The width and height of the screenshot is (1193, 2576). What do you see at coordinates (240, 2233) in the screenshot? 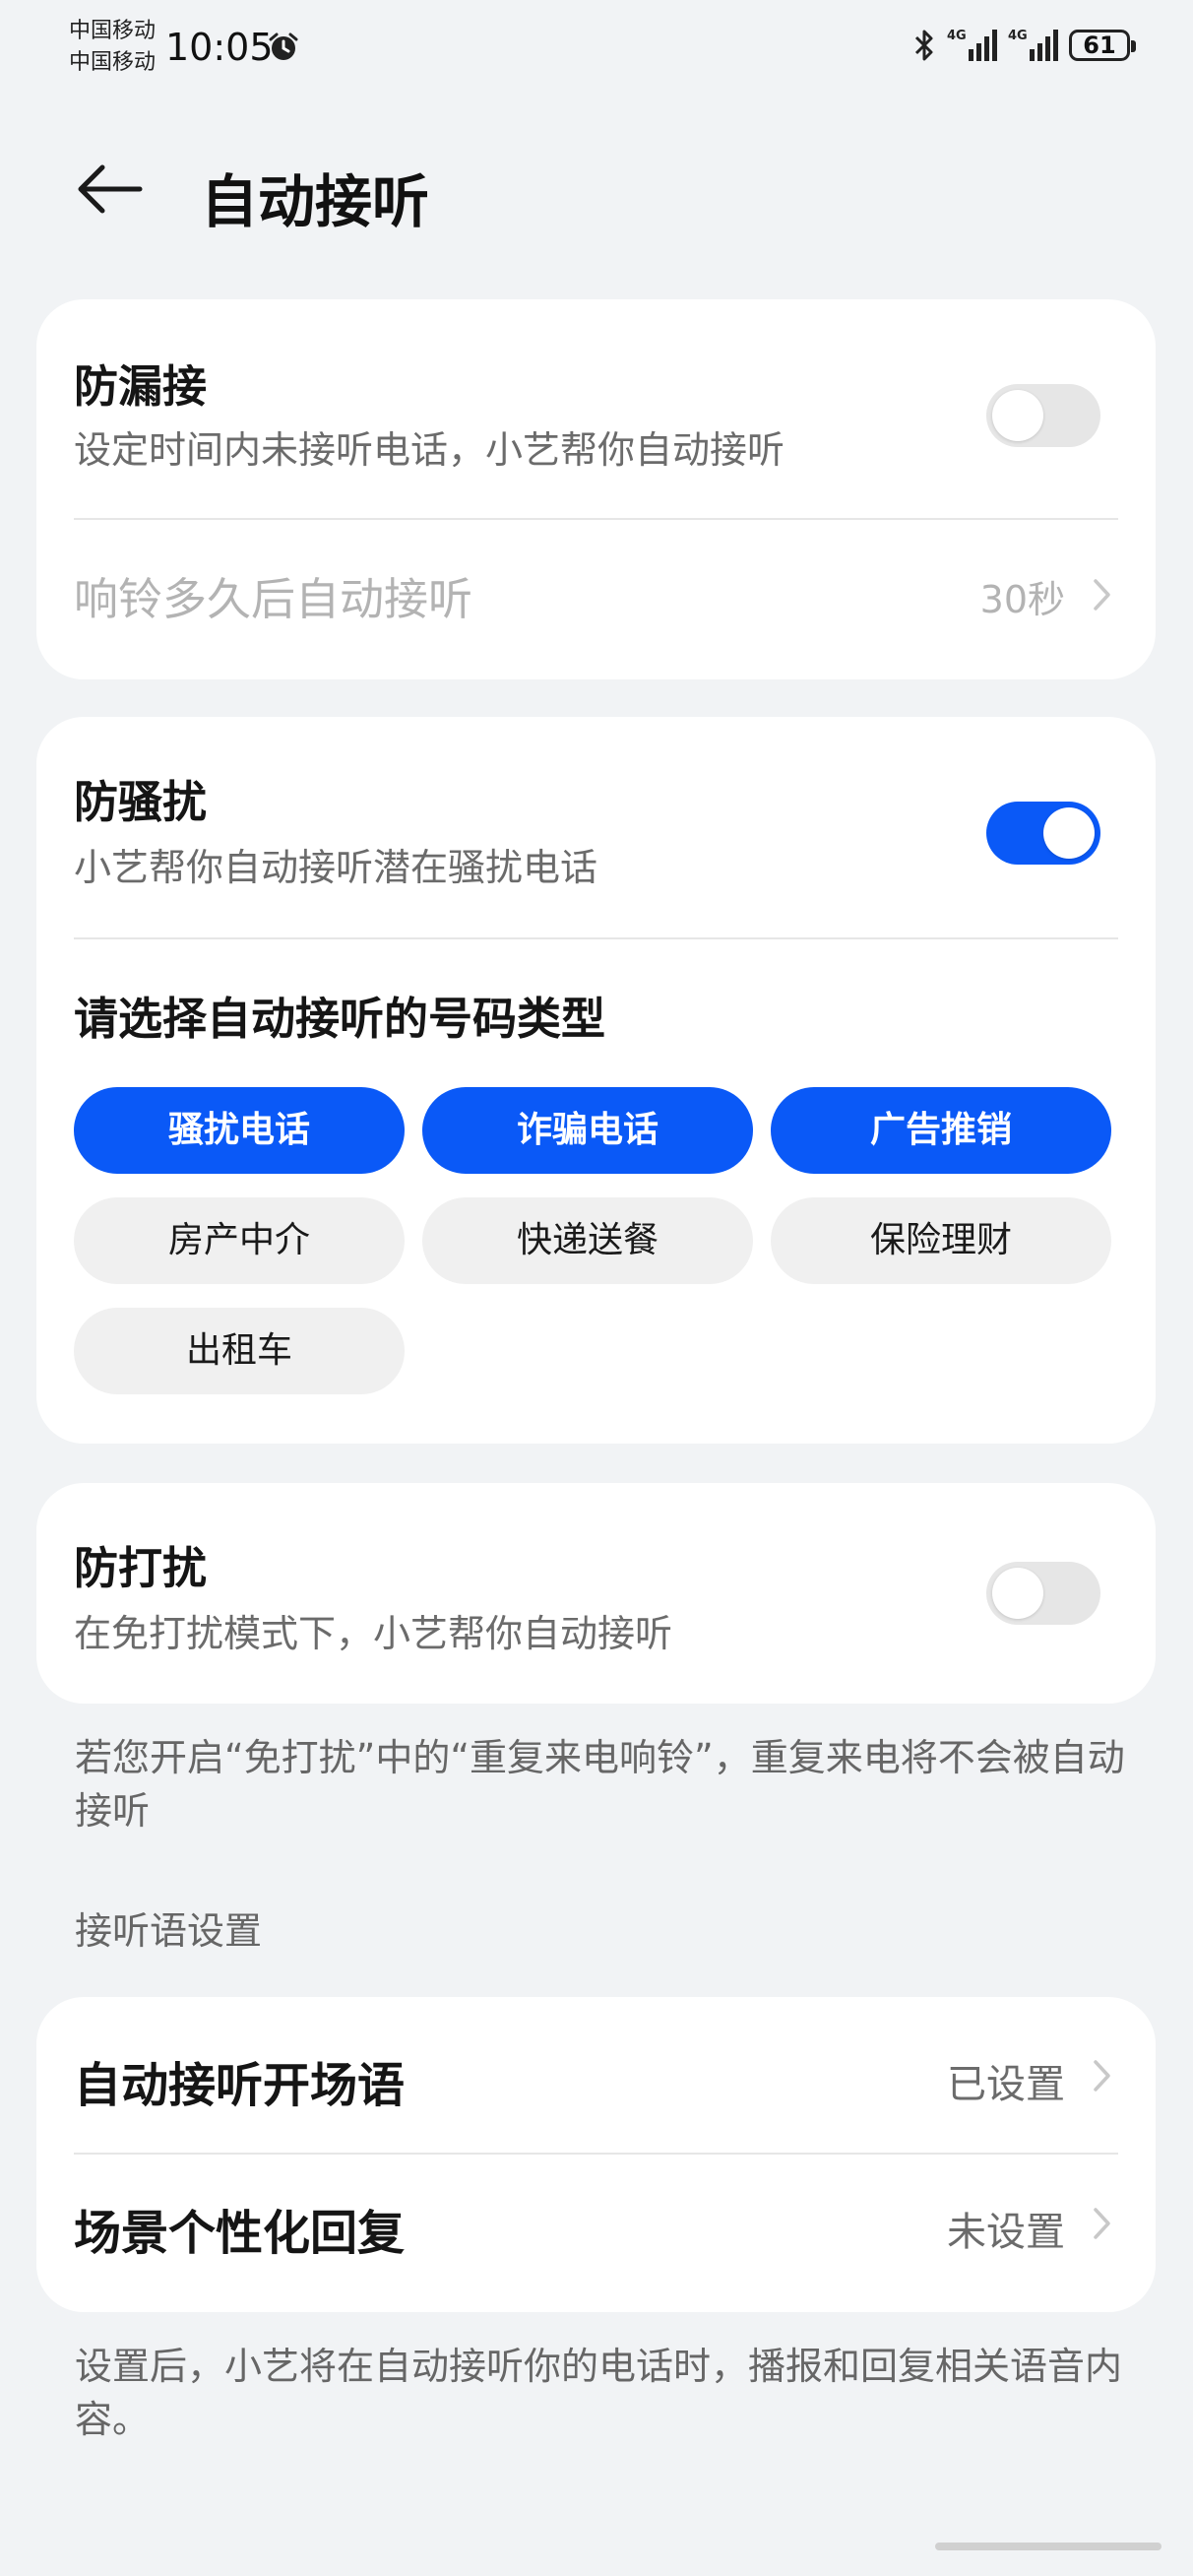
I see `scene-reply-label: 场景个性化回复` at bounding box center [240, 2233].